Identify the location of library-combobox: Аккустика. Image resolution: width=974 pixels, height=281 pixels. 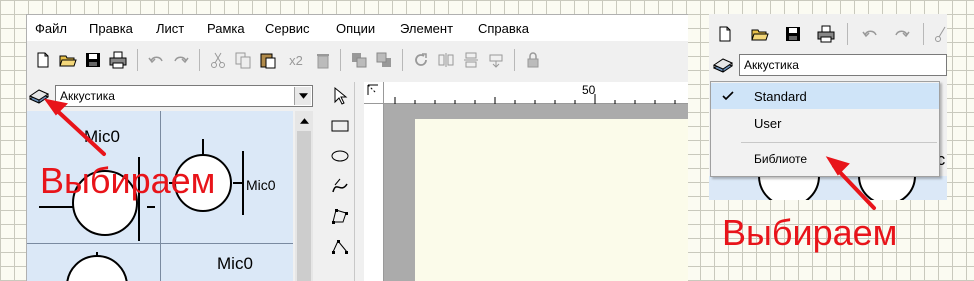
(184, 96).